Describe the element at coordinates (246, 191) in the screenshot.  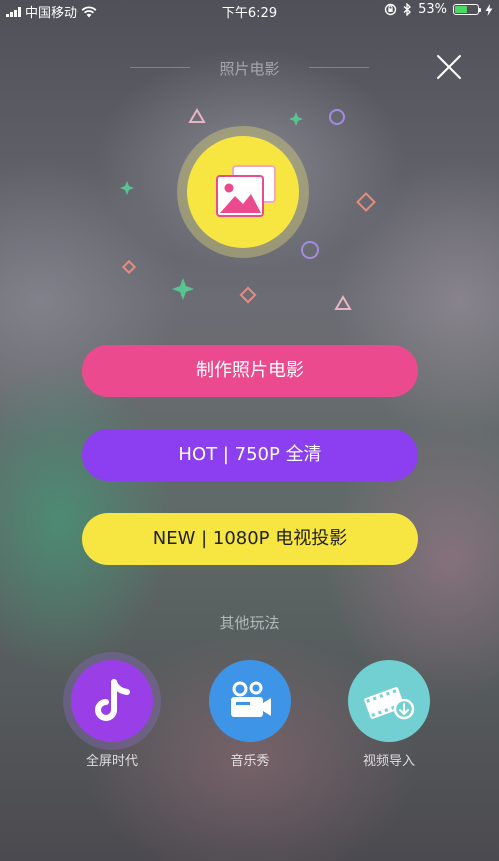
I see `photo-gallery-icon` at that location.